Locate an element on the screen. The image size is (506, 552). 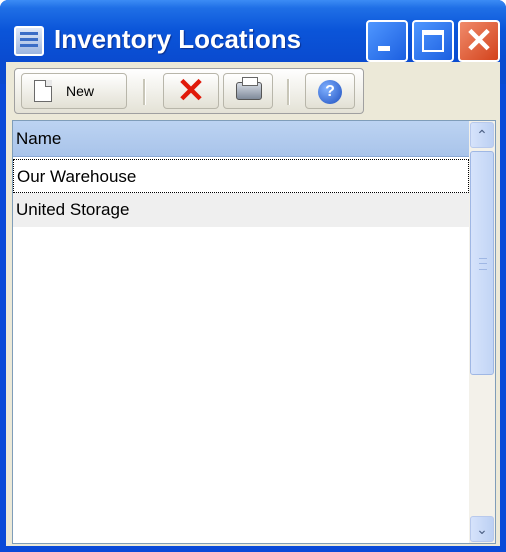
maximize-icon is located at coordinates (433, 41).